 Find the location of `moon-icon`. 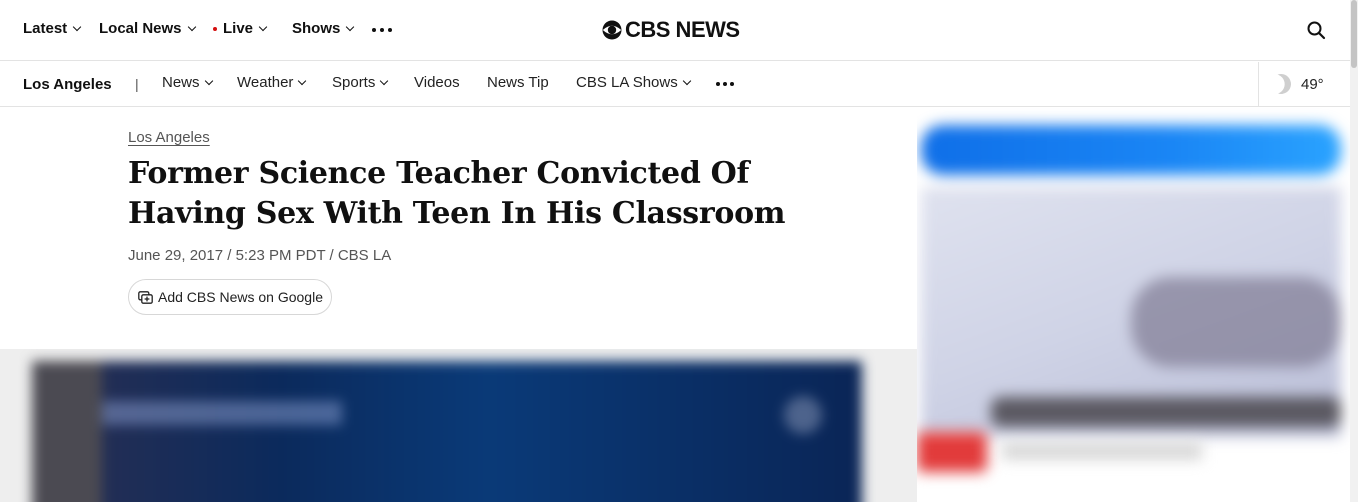

moon-icon is located at coordinates (1281, 84).